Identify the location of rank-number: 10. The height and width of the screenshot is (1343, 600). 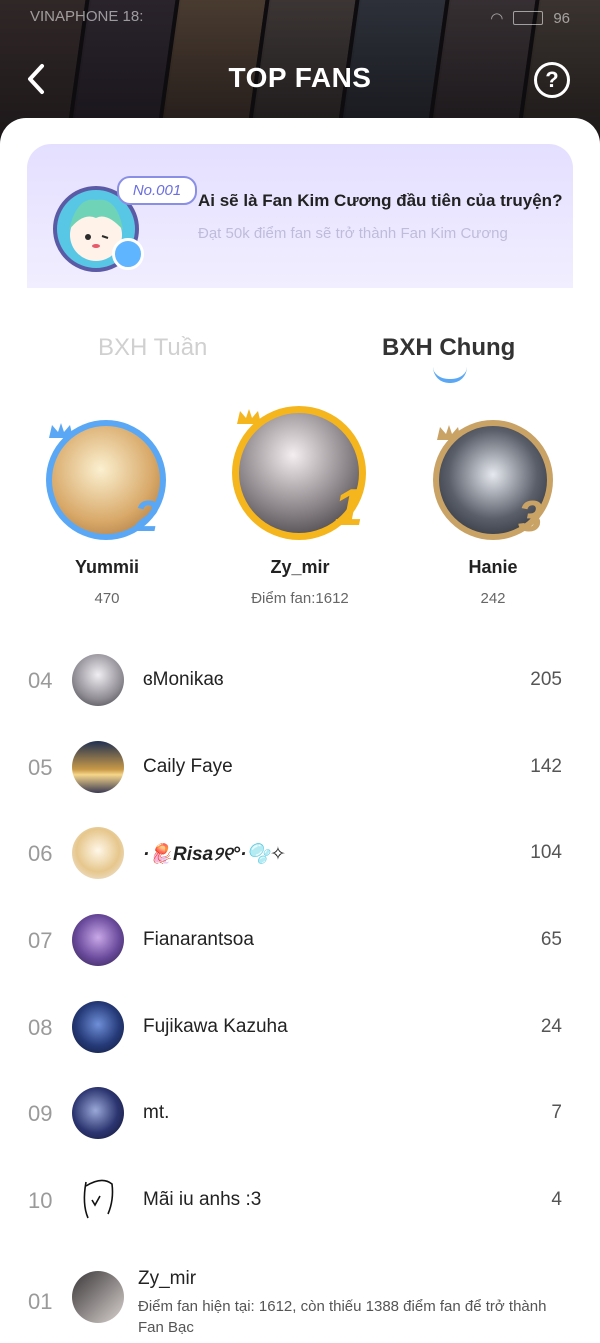
(40, 1200).